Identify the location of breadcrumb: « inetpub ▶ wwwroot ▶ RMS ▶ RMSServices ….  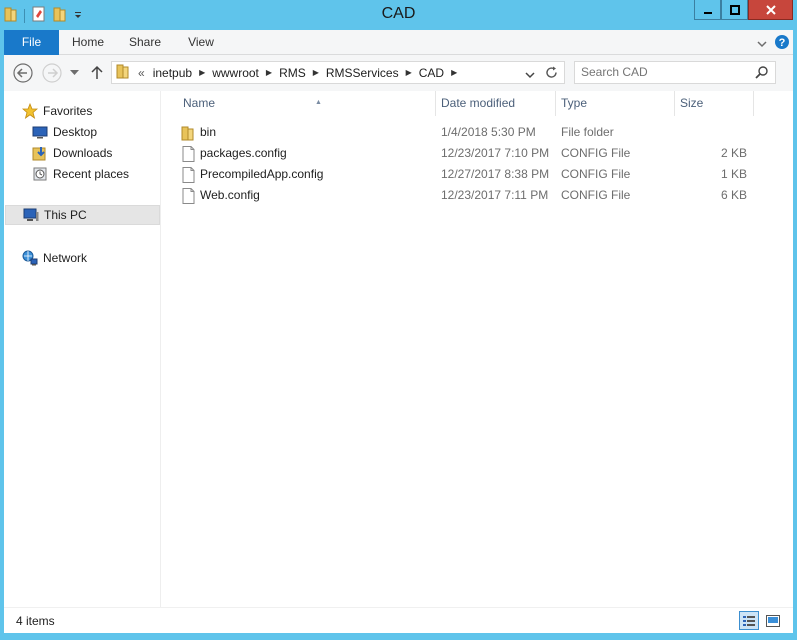
(286, 72).